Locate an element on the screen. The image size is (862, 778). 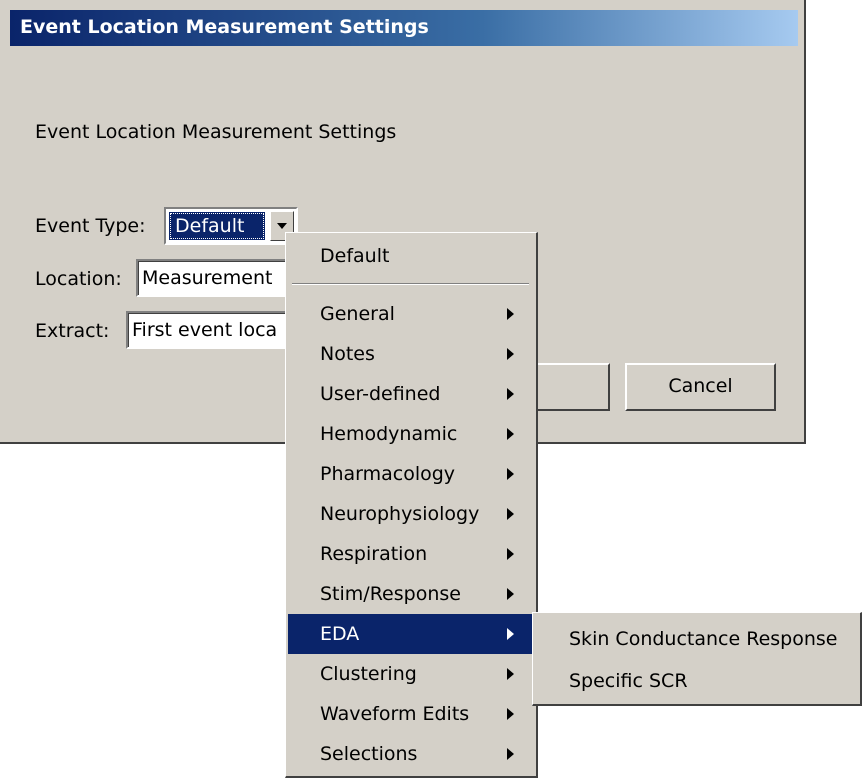
extract-field: First event loca is located at coordinates (211, 330).